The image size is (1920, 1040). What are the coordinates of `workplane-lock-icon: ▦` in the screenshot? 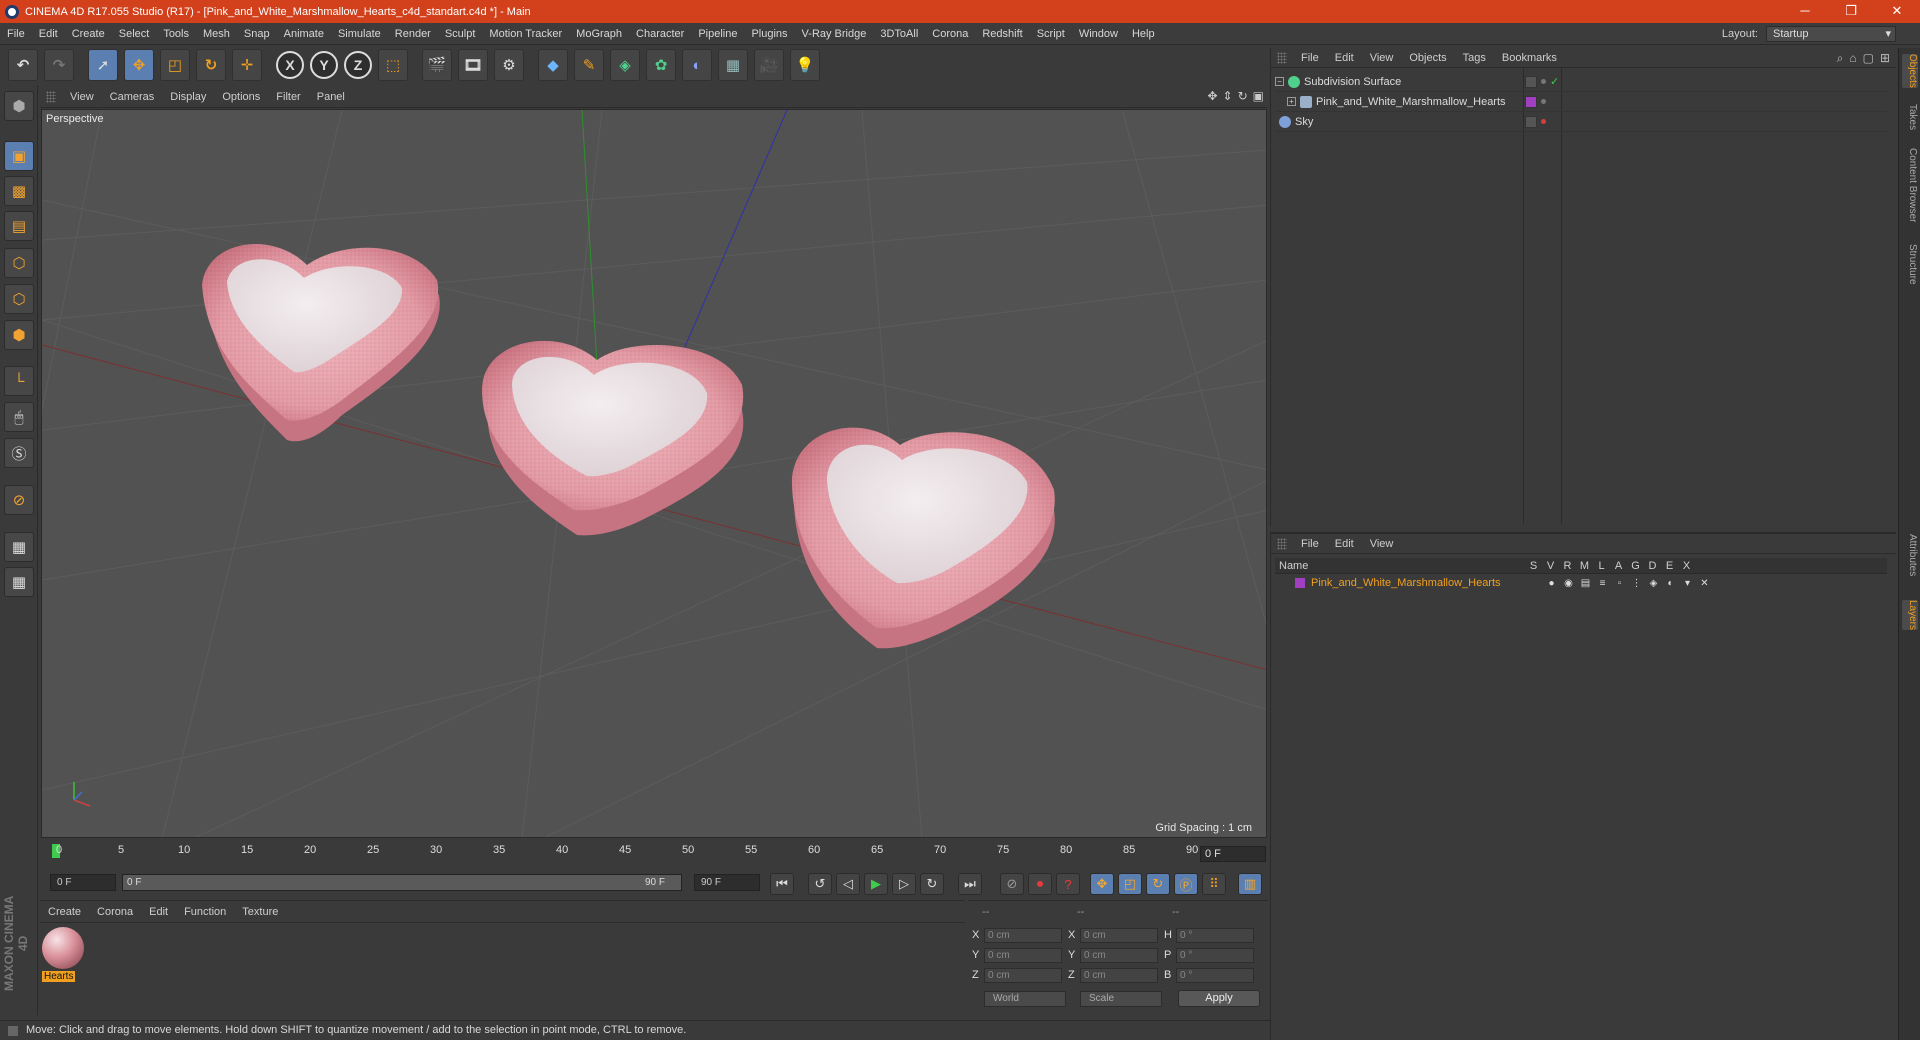 It's located at (19, 547).